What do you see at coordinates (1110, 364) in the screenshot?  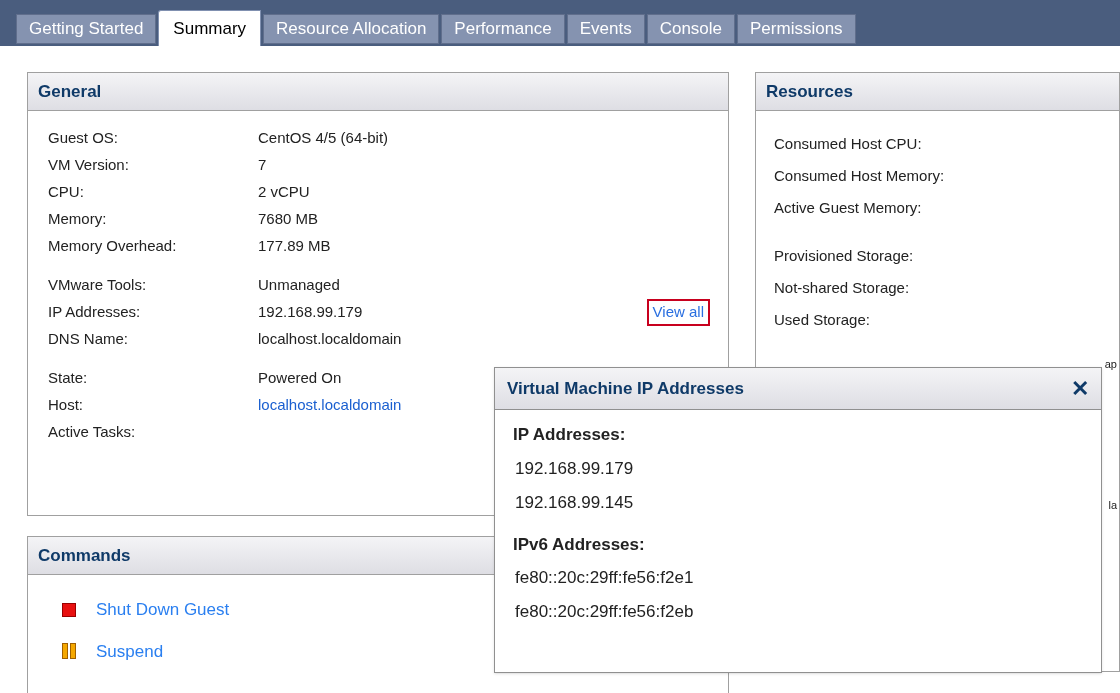 I see `partial-text: ap` at bounding box center [1110, 364].